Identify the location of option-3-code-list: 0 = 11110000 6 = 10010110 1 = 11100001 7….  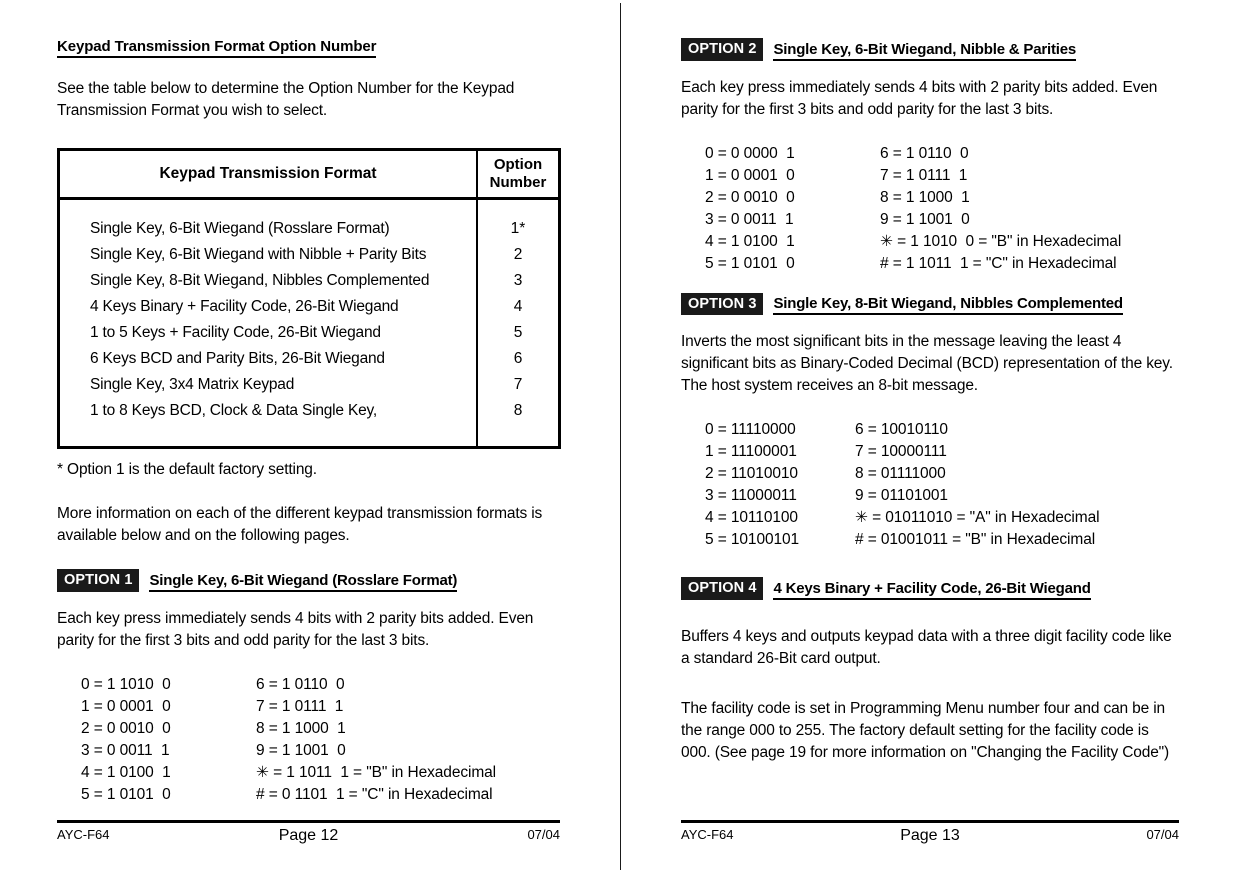
(942, 485).